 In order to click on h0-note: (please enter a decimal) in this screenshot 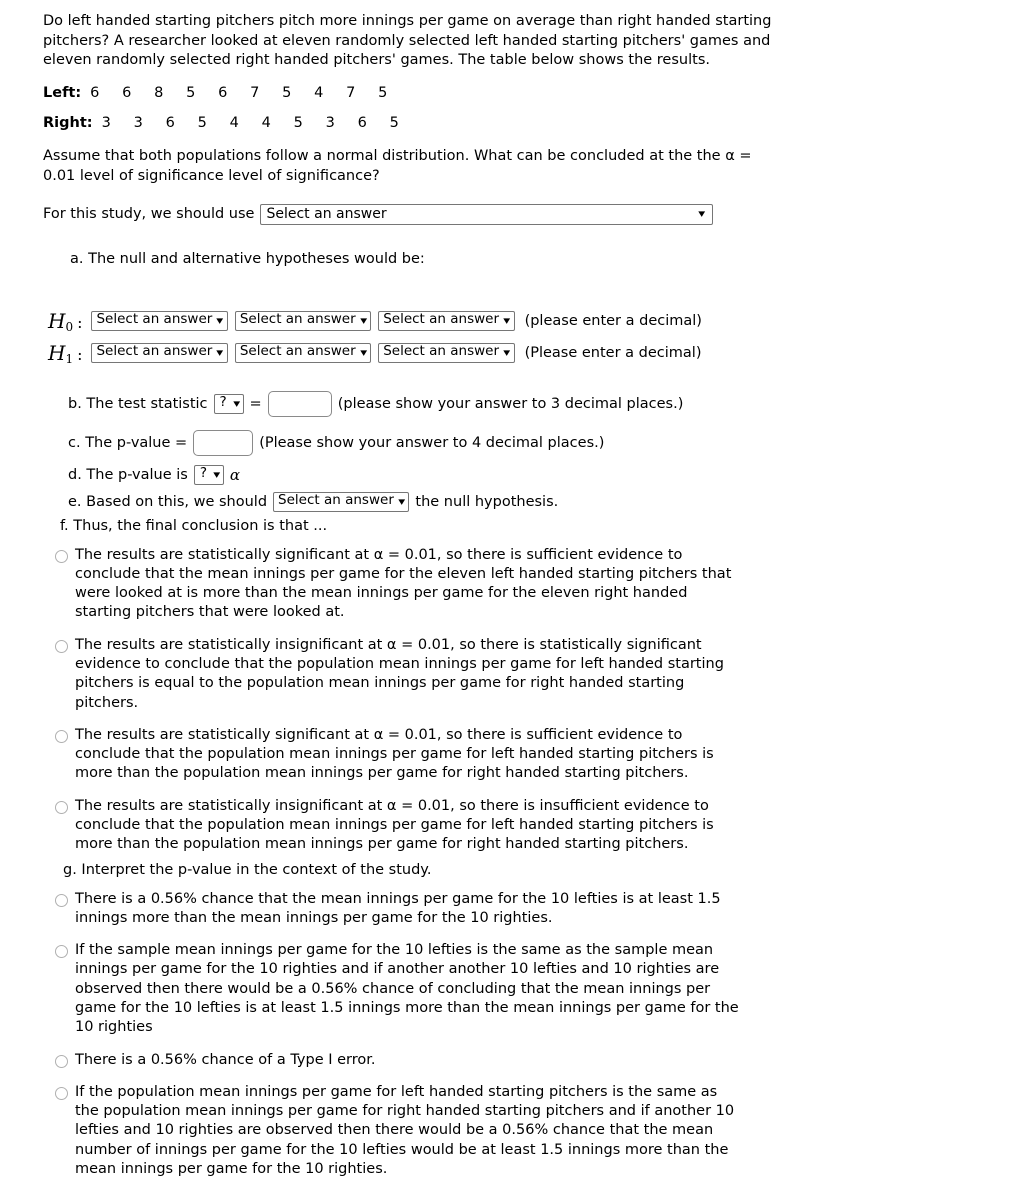, I will do `click(613, 320)`.